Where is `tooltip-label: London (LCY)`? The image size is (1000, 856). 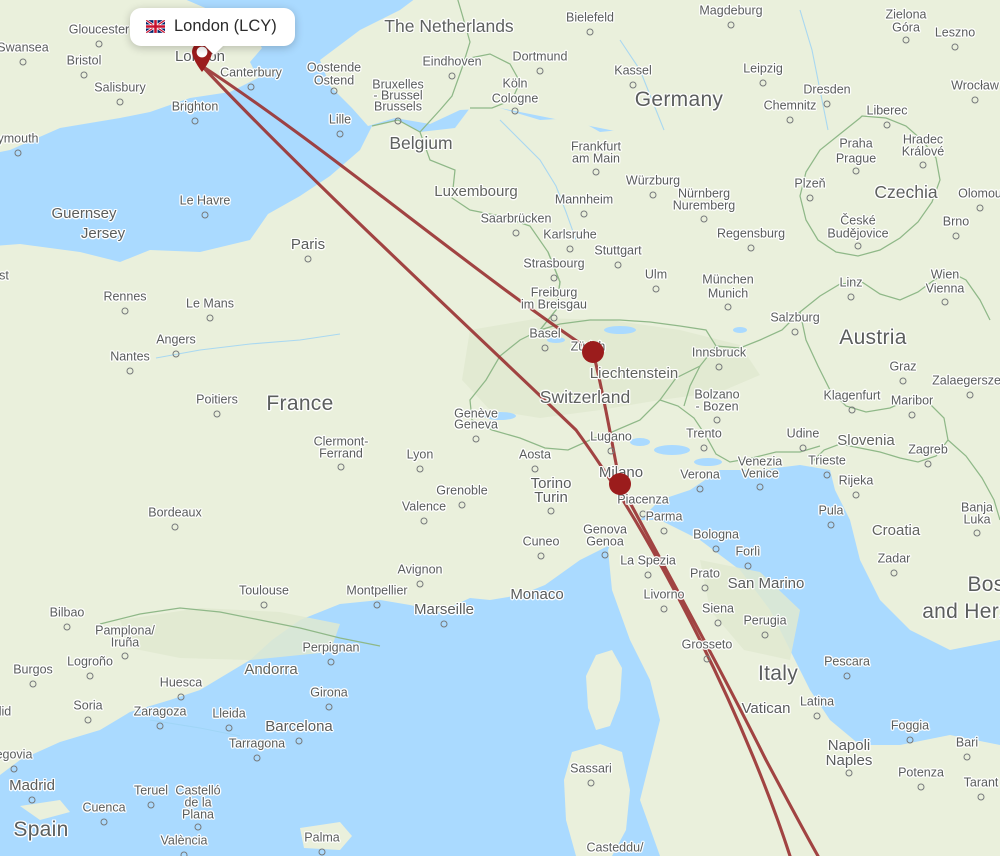 tooltip-label: London (LCY) is located at coordinates (225, 26).